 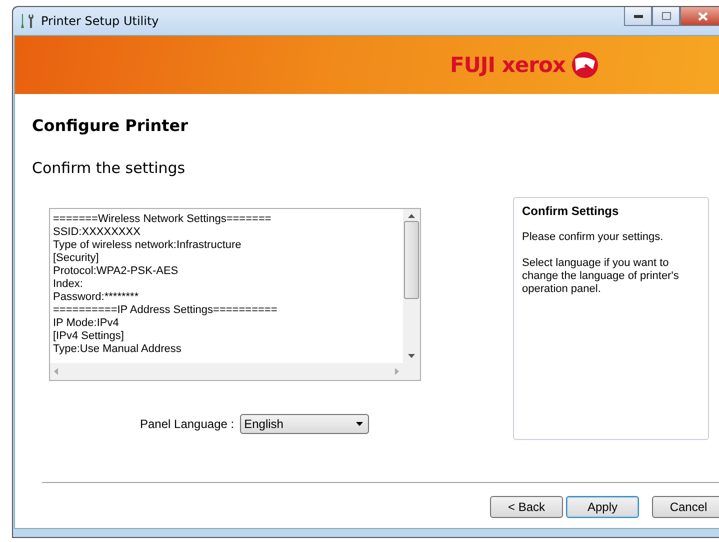 What do you see at coordinates (56, 371) in the screenshot?
I see `left-arrow-icon` at bounding box center [56, 371].